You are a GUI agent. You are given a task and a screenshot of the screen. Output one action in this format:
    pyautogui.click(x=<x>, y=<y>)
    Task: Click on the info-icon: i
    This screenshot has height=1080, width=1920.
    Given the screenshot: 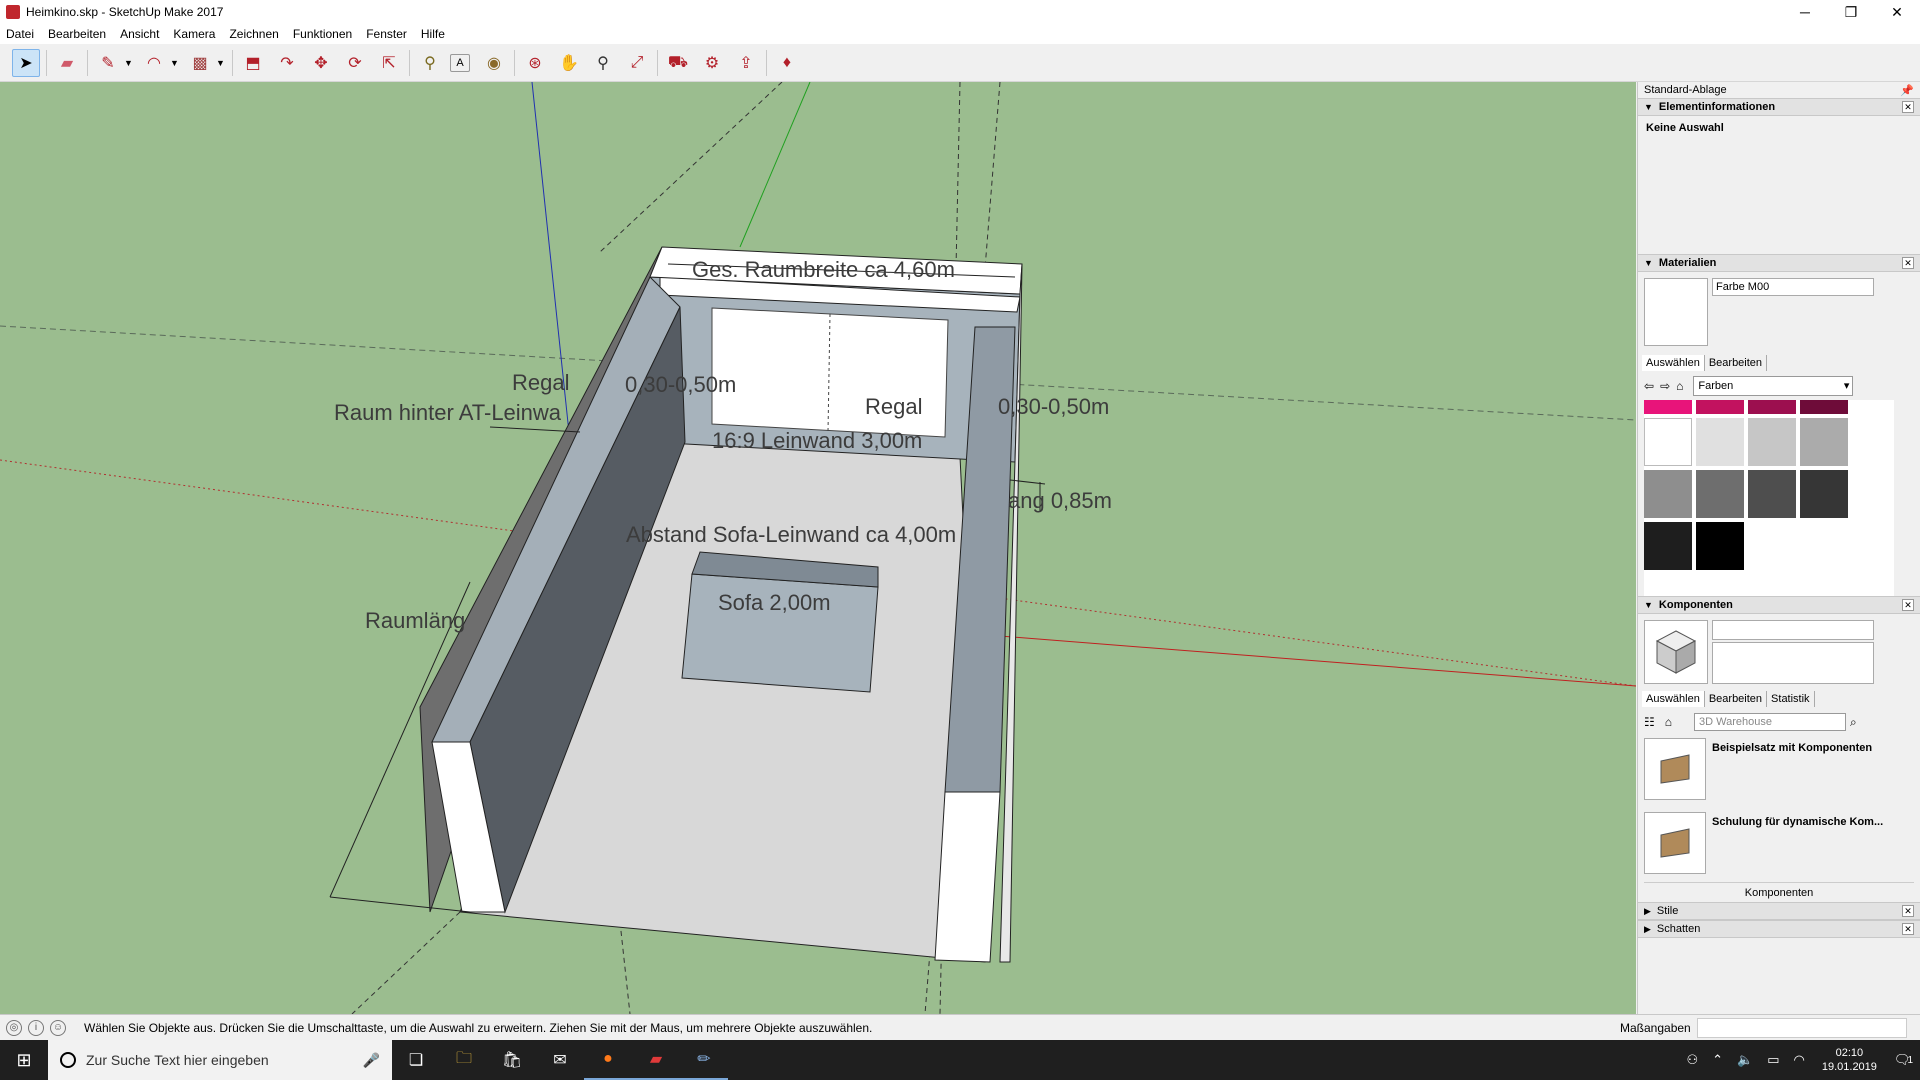 What is the action you would take?
    pyautogui.click(x=36, y=1027)
    